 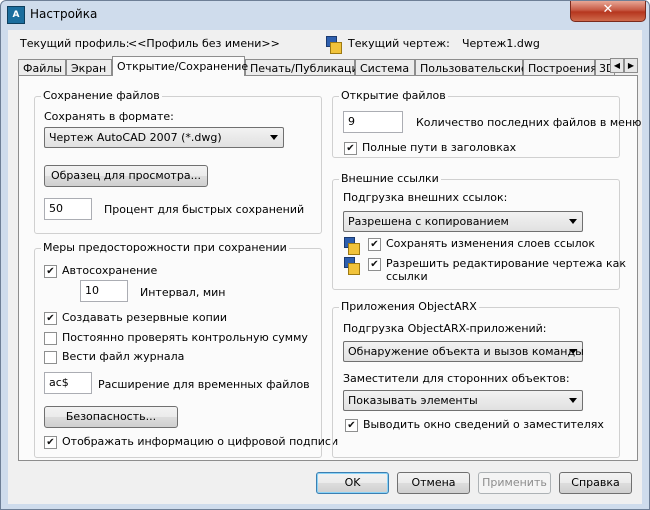 I want to click on demand-load-xrefs-value: Разрешена с копированием, so click(x=428, y=221).